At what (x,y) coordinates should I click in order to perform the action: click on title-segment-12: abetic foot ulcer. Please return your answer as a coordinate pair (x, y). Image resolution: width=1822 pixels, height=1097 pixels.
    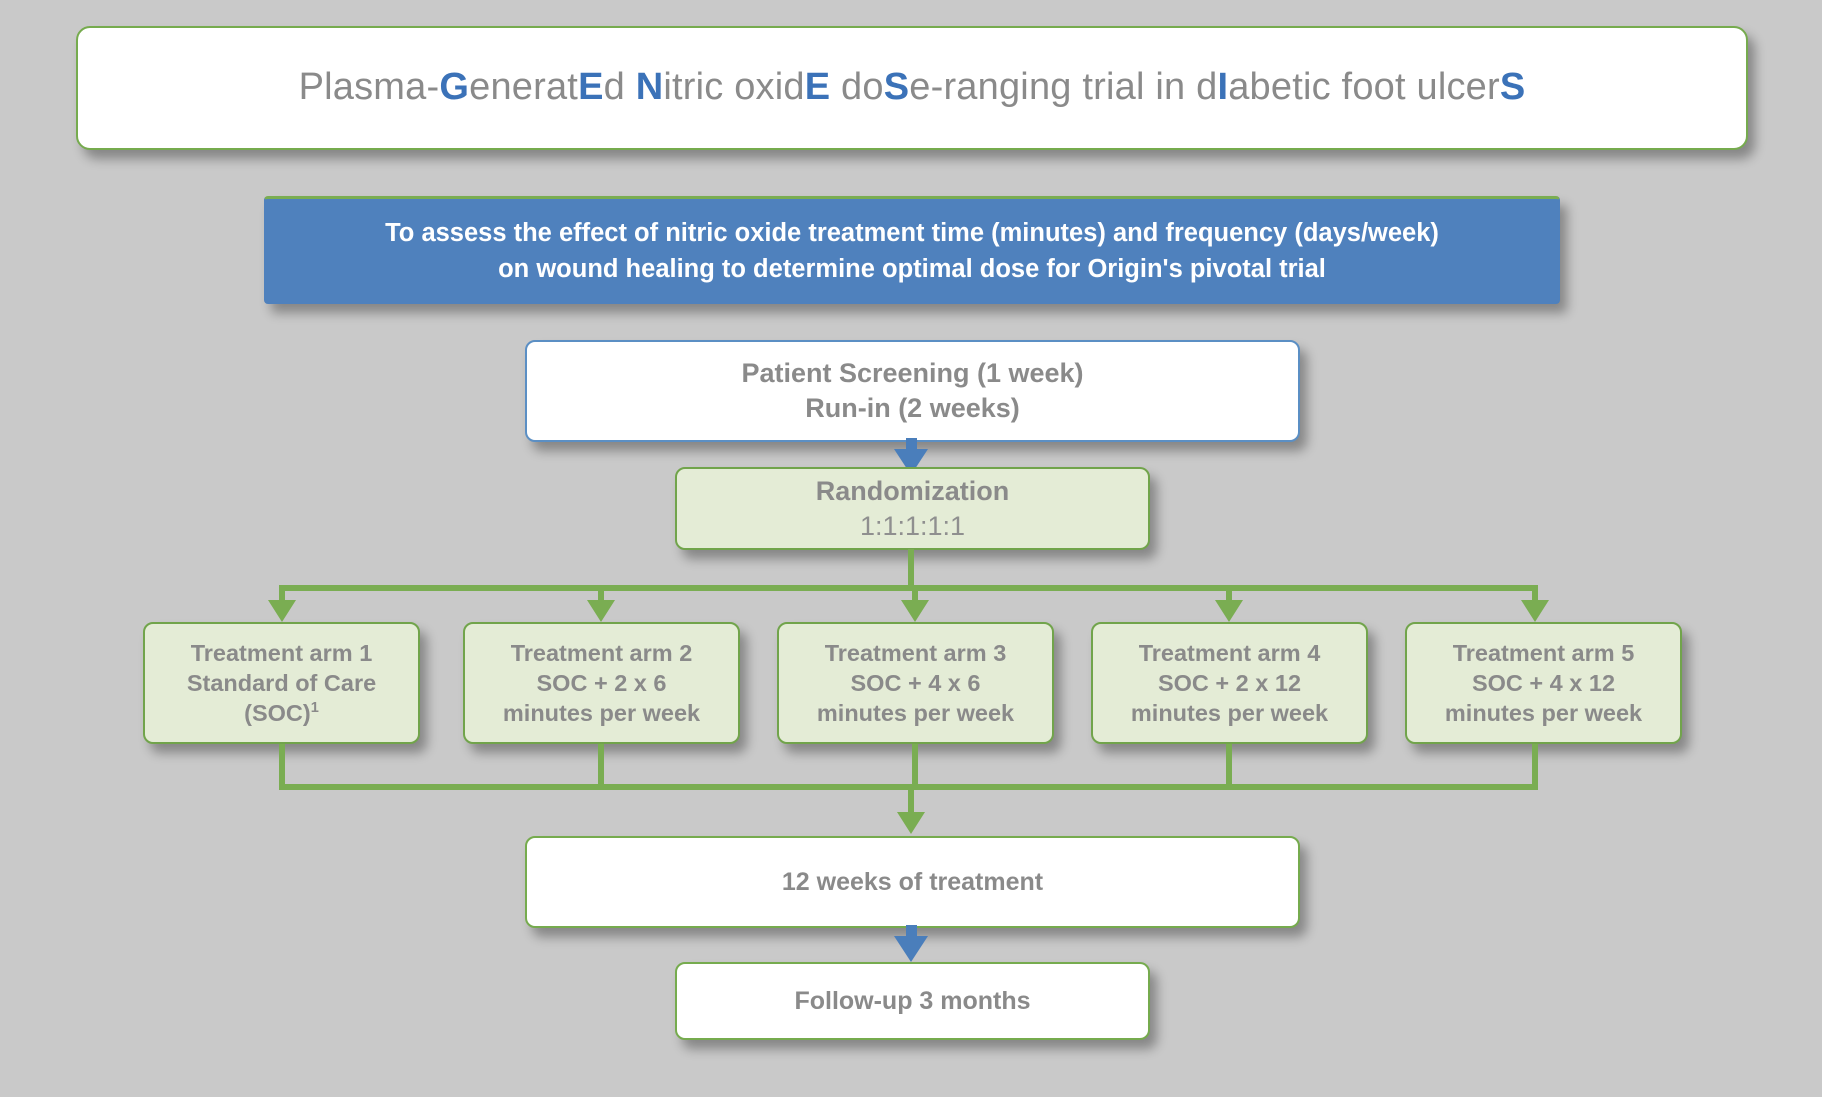
    Looking at the image, I should click on (1364, 87).